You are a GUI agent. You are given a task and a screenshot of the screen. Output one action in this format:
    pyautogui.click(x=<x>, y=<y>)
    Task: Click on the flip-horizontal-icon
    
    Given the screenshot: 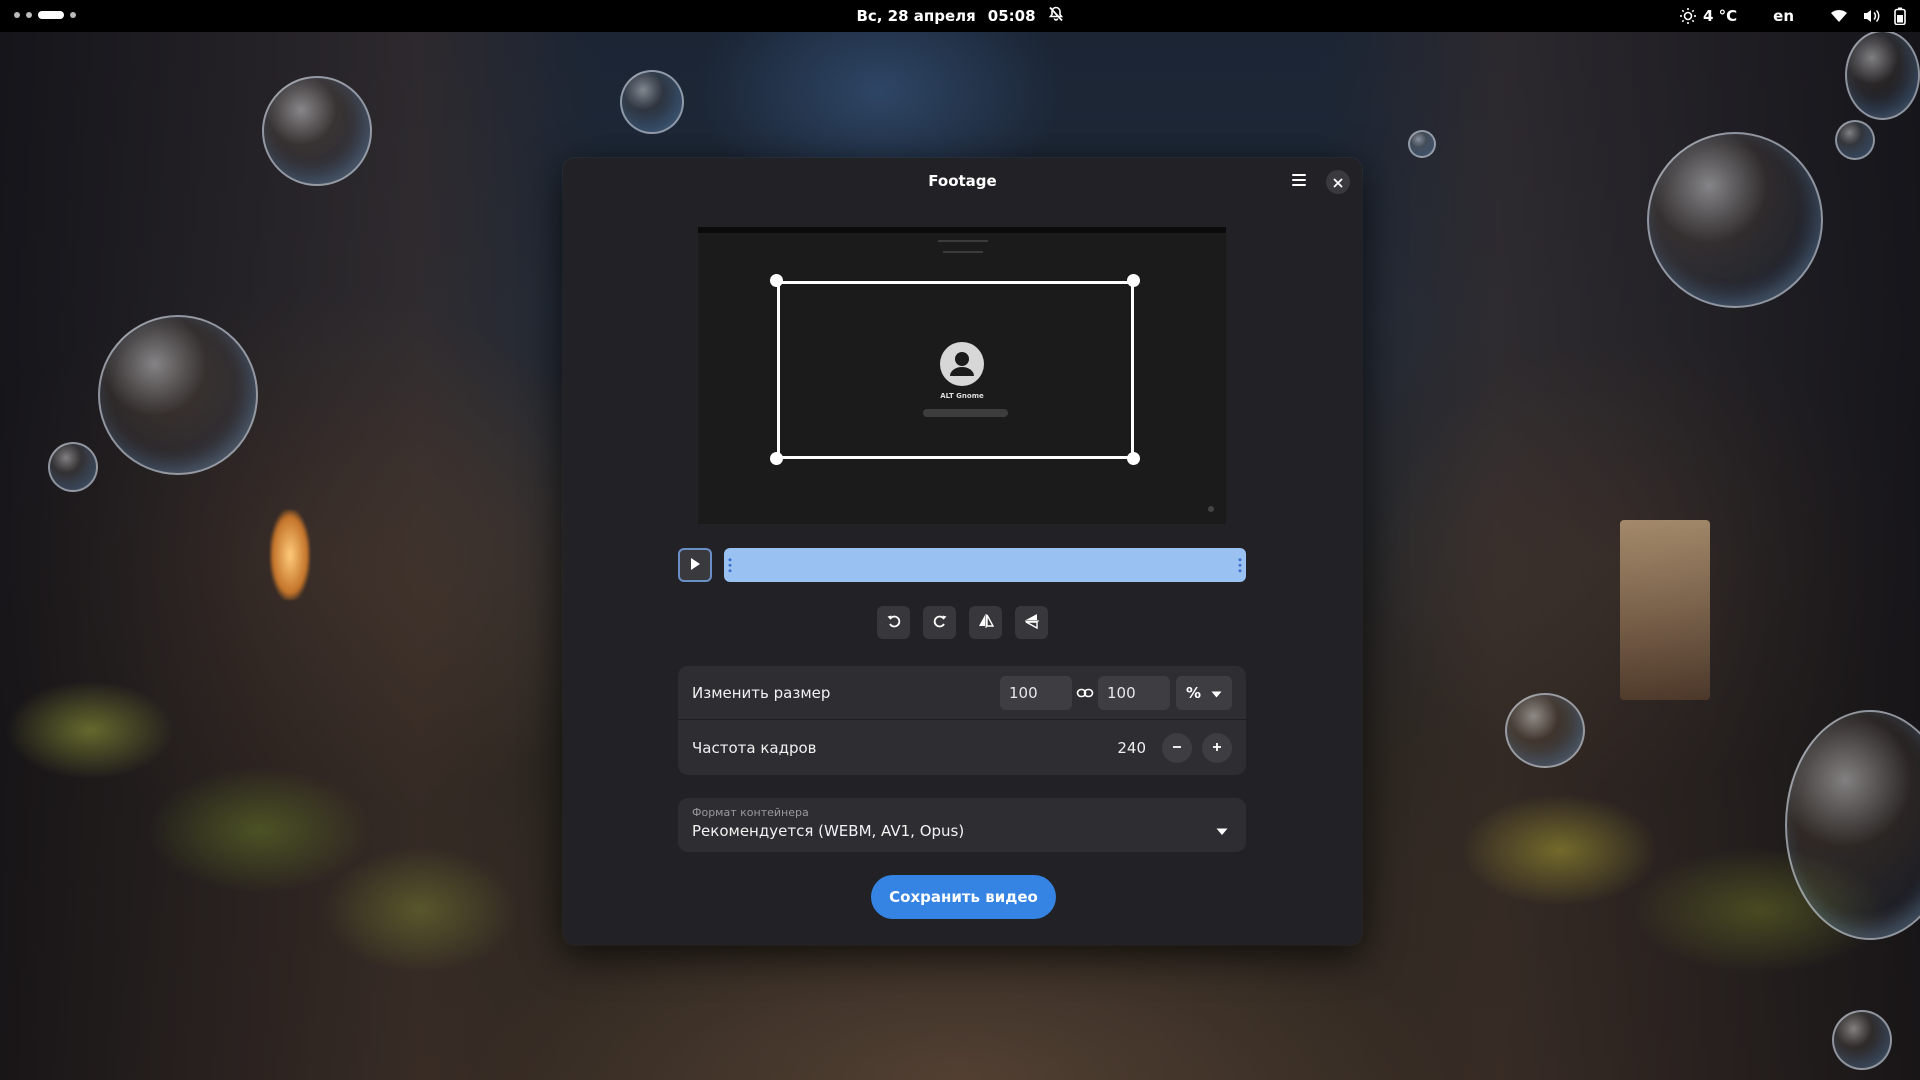 What is the action you would take?
    pyautogui.click(x=986, y=623)
    